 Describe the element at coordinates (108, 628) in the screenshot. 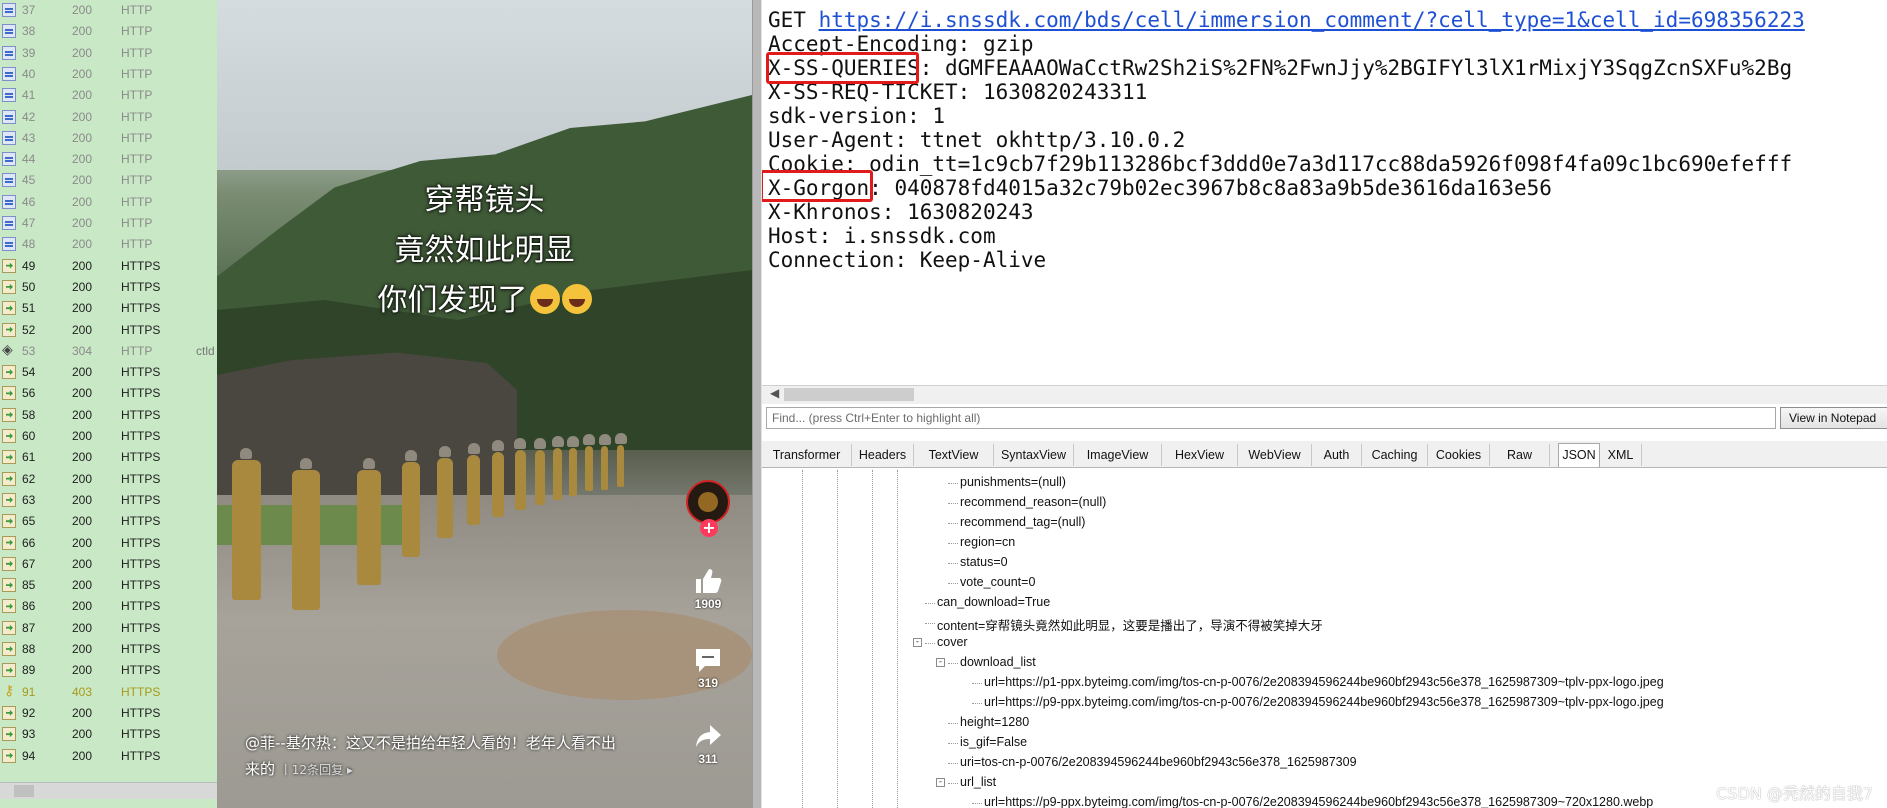

I see `session-row: 87 200 HTTPS` at that location.